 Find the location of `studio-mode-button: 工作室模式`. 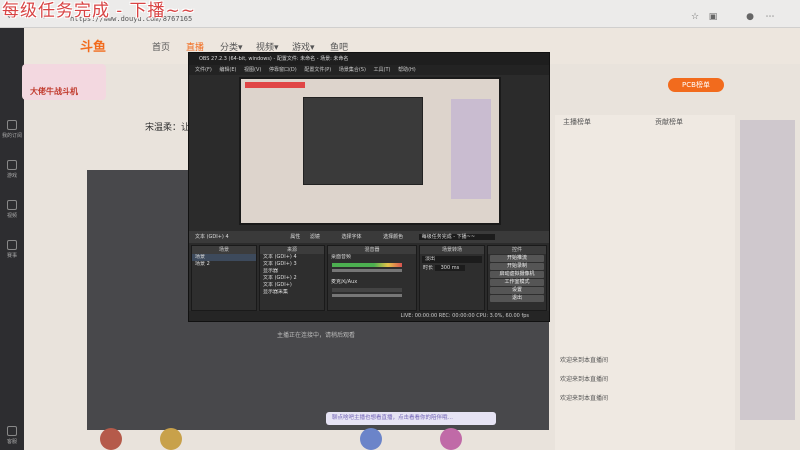

studio-mode-button: 工作室模式 is located at coordinates (517, 282).